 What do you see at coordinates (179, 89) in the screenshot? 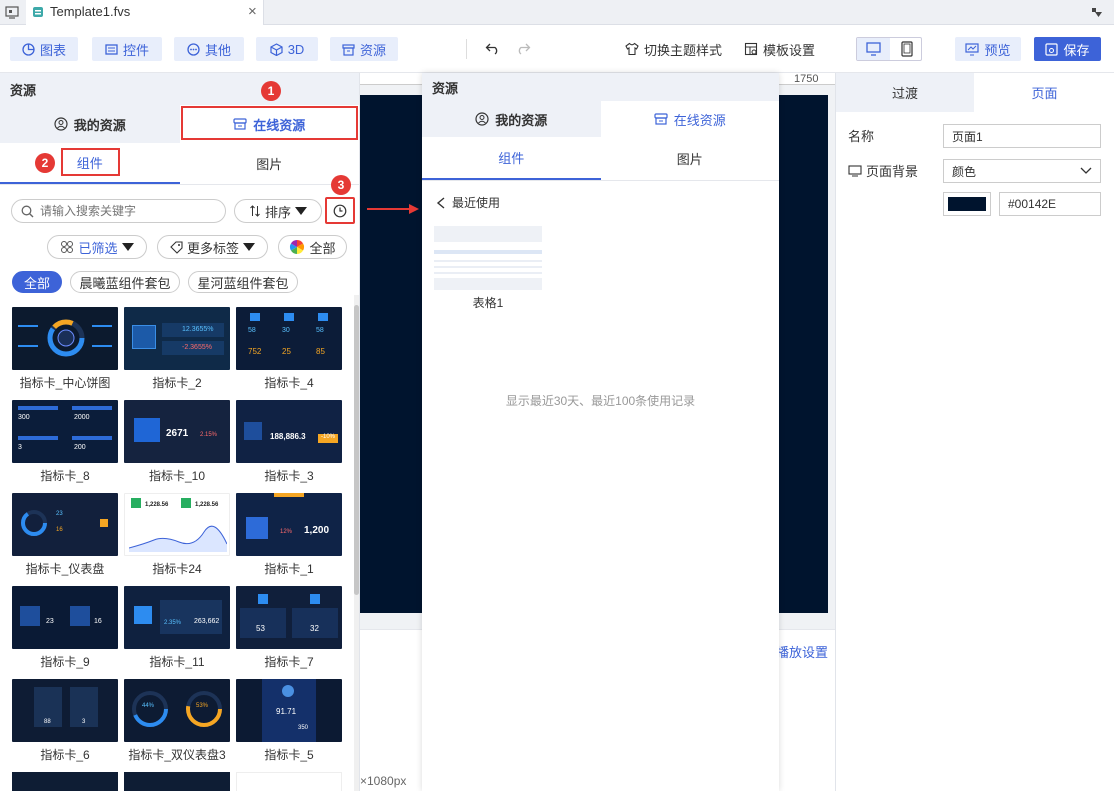
I see `panel-title: 资源` at bounding box center [179, 89].